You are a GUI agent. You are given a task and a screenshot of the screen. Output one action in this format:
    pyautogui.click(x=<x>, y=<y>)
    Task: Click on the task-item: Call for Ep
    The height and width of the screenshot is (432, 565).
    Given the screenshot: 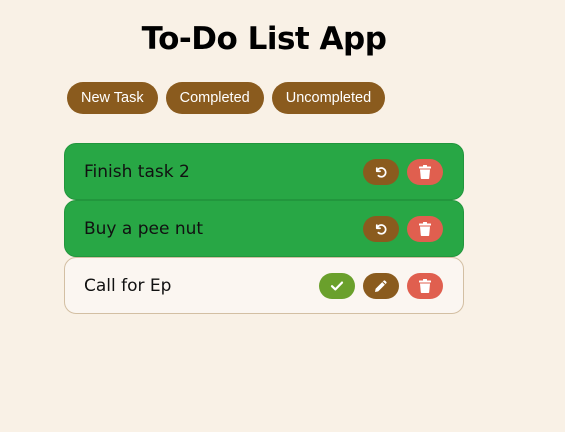 What is the action you would take?
    pyautogui.click(x=264, y=285)
    